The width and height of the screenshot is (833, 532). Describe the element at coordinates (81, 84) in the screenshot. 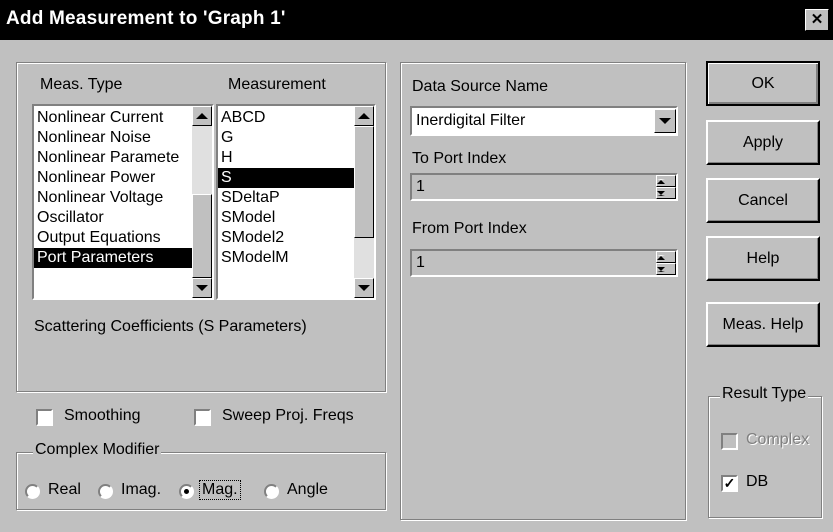

I see `meas-type-label: Meas. Type` at that location.